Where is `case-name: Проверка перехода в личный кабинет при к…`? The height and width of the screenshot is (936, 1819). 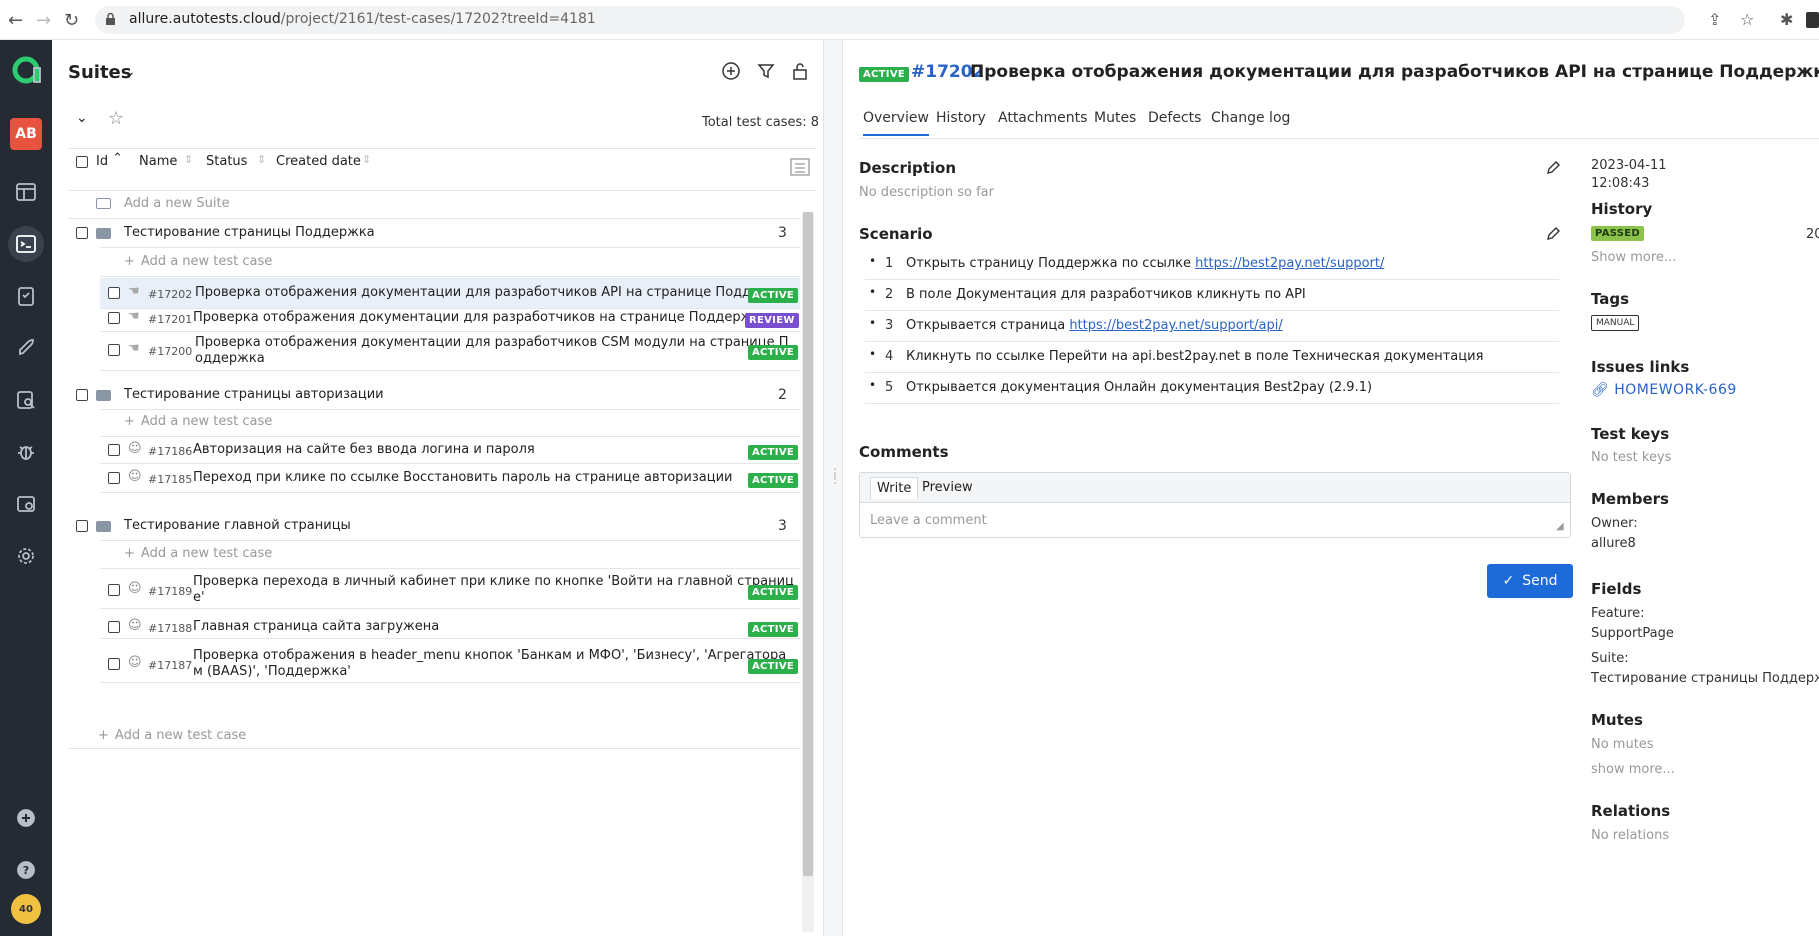 case-name: Проверка перехода в личный кабинет при к… is located at coordinates (493, 581).